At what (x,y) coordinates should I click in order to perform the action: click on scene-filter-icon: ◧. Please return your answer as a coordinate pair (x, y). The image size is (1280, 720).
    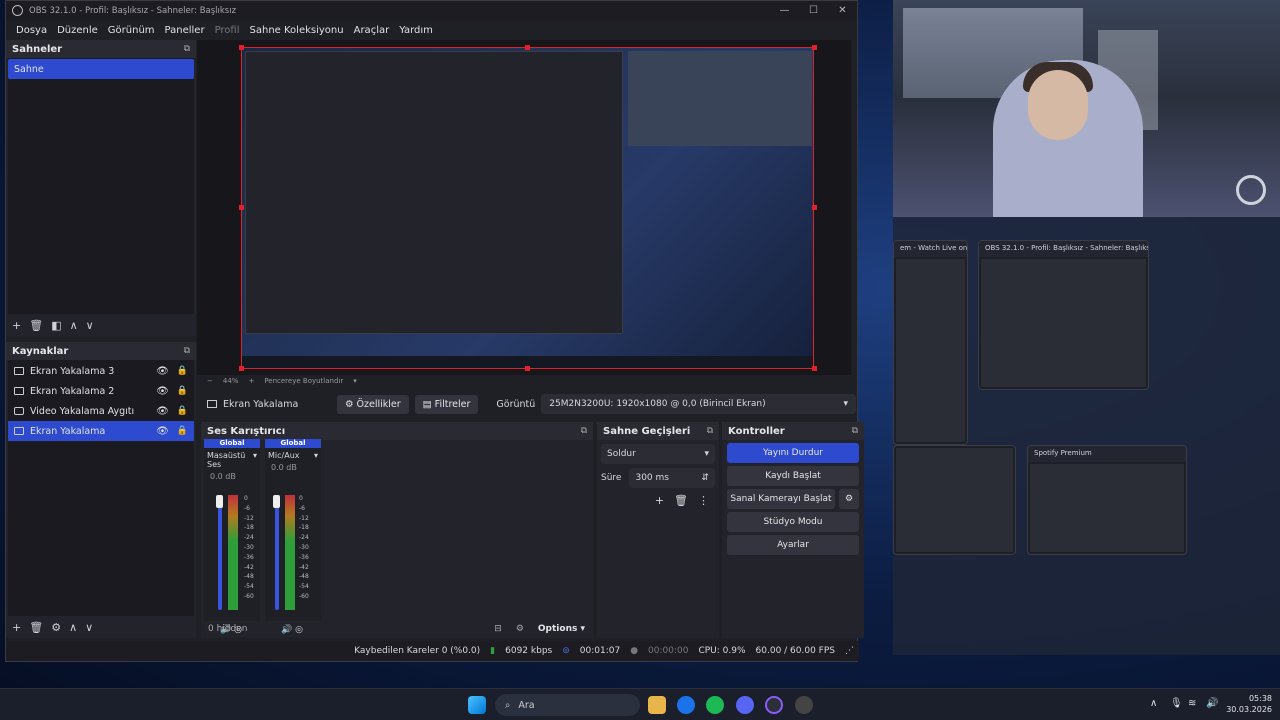
    Looking at the image, I should click on (56, 325).